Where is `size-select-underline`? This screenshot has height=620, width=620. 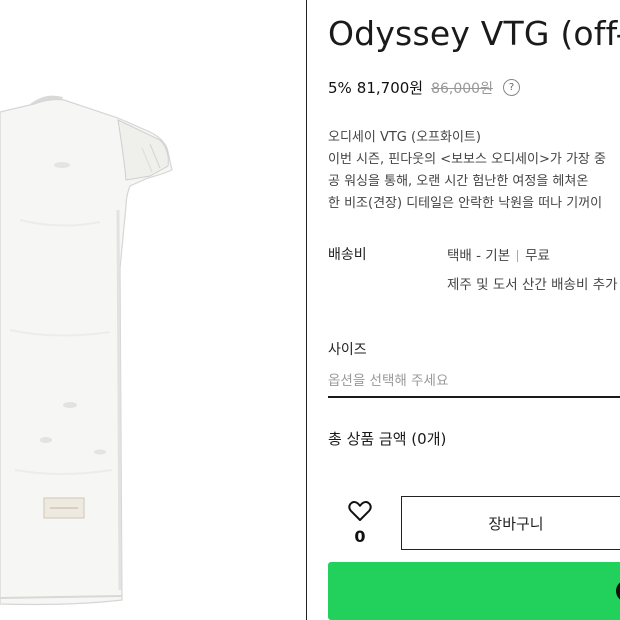
size-select-underline is located at coordinates (474, 397).